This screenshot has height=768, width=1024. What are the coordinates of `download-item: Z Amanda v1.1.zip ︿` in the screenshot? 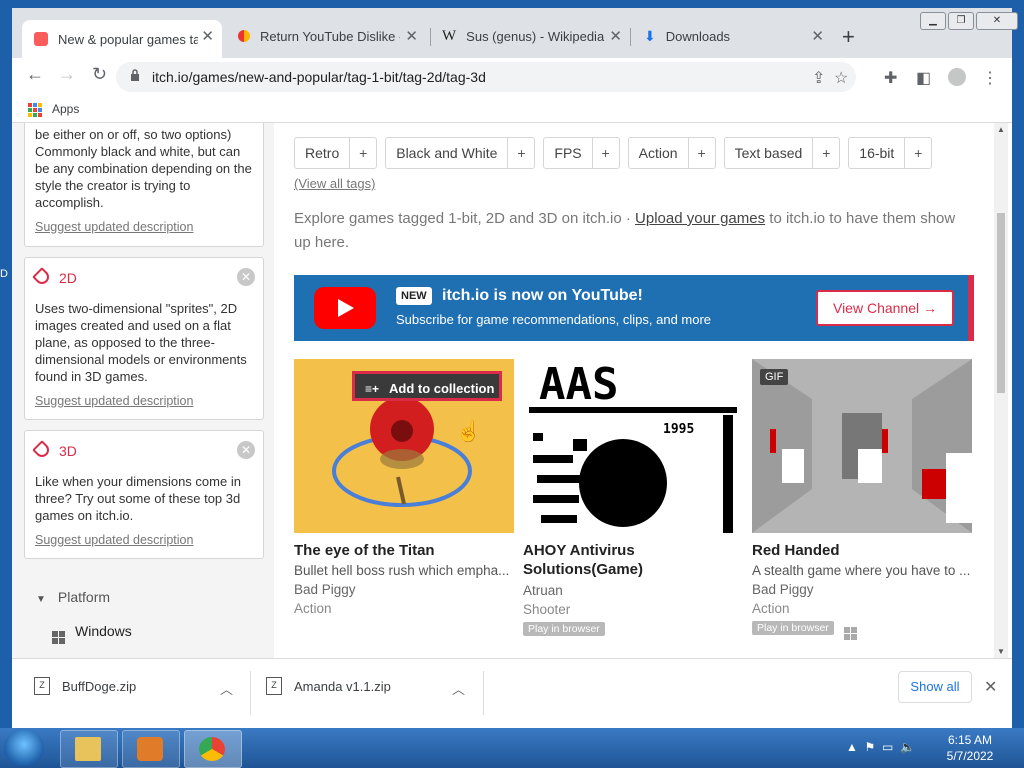 It's located at (362, 694).